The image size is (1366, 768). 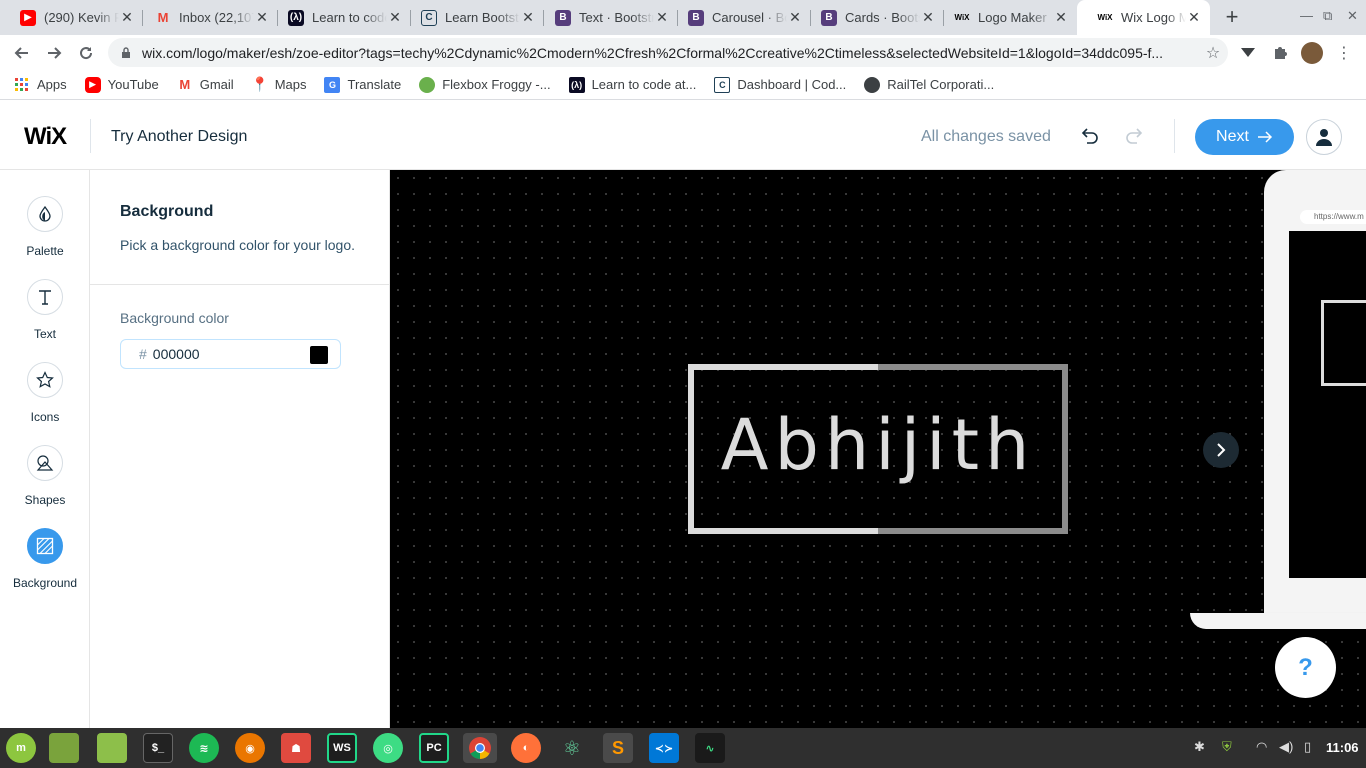 I want to click on bookmark-label: Apps, so click(x=52, y=84).